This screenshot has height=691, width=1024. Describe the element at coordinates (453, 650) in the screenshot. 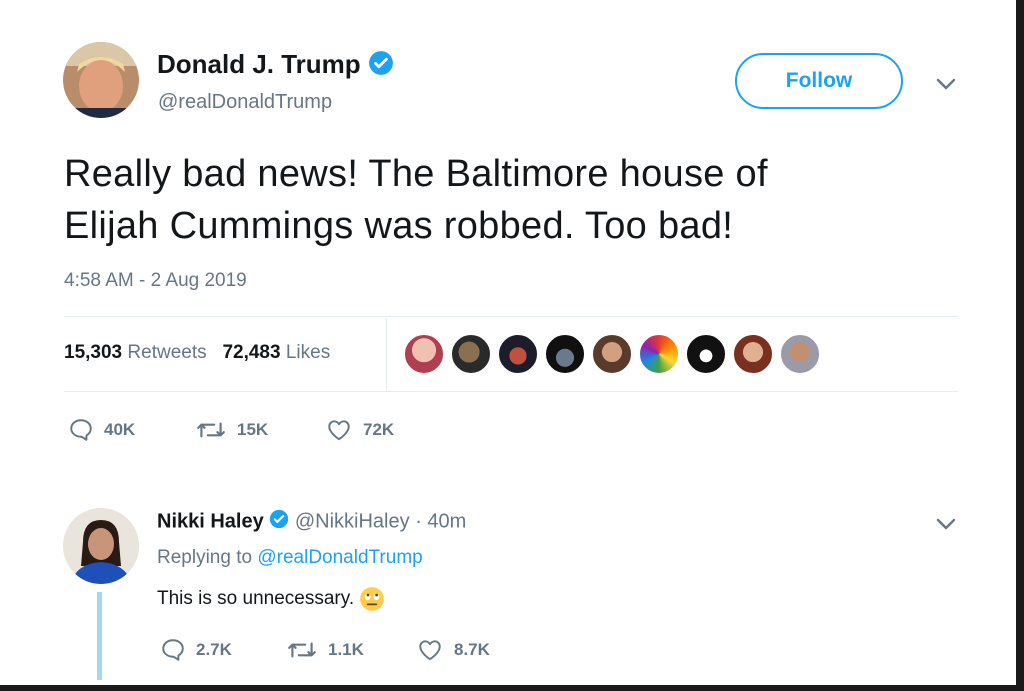

I see `reply-like-action: 8.7K` at that location.